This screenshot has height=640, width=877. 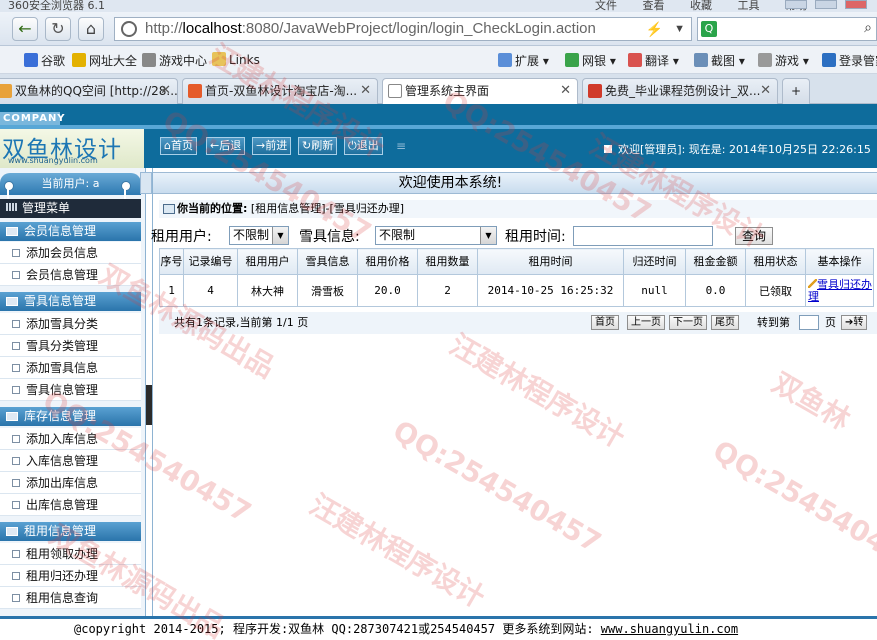 What do you see at coordinates (178, 146) in the screenshot?
I see `home-nav-button: ⌂首页` at bounding box center [178, 146].